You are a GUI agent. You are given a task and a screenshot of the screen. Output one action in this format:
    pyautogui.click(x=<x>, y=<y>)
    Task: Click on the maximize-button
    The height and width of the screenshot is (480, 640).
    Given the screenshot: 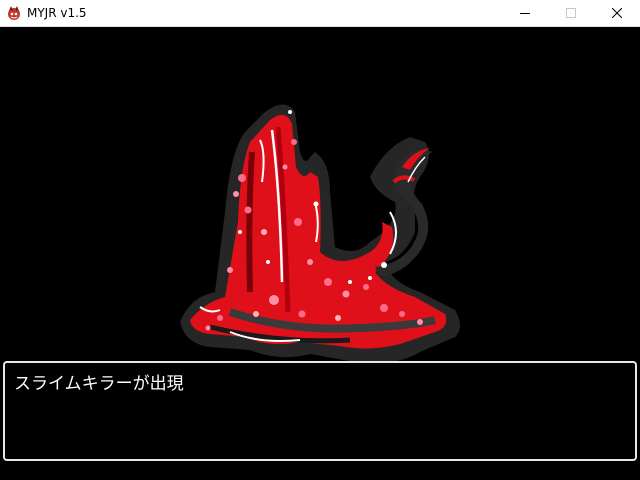 What is the action you would take?
    pyautogui.click(x=571, y=13)
    